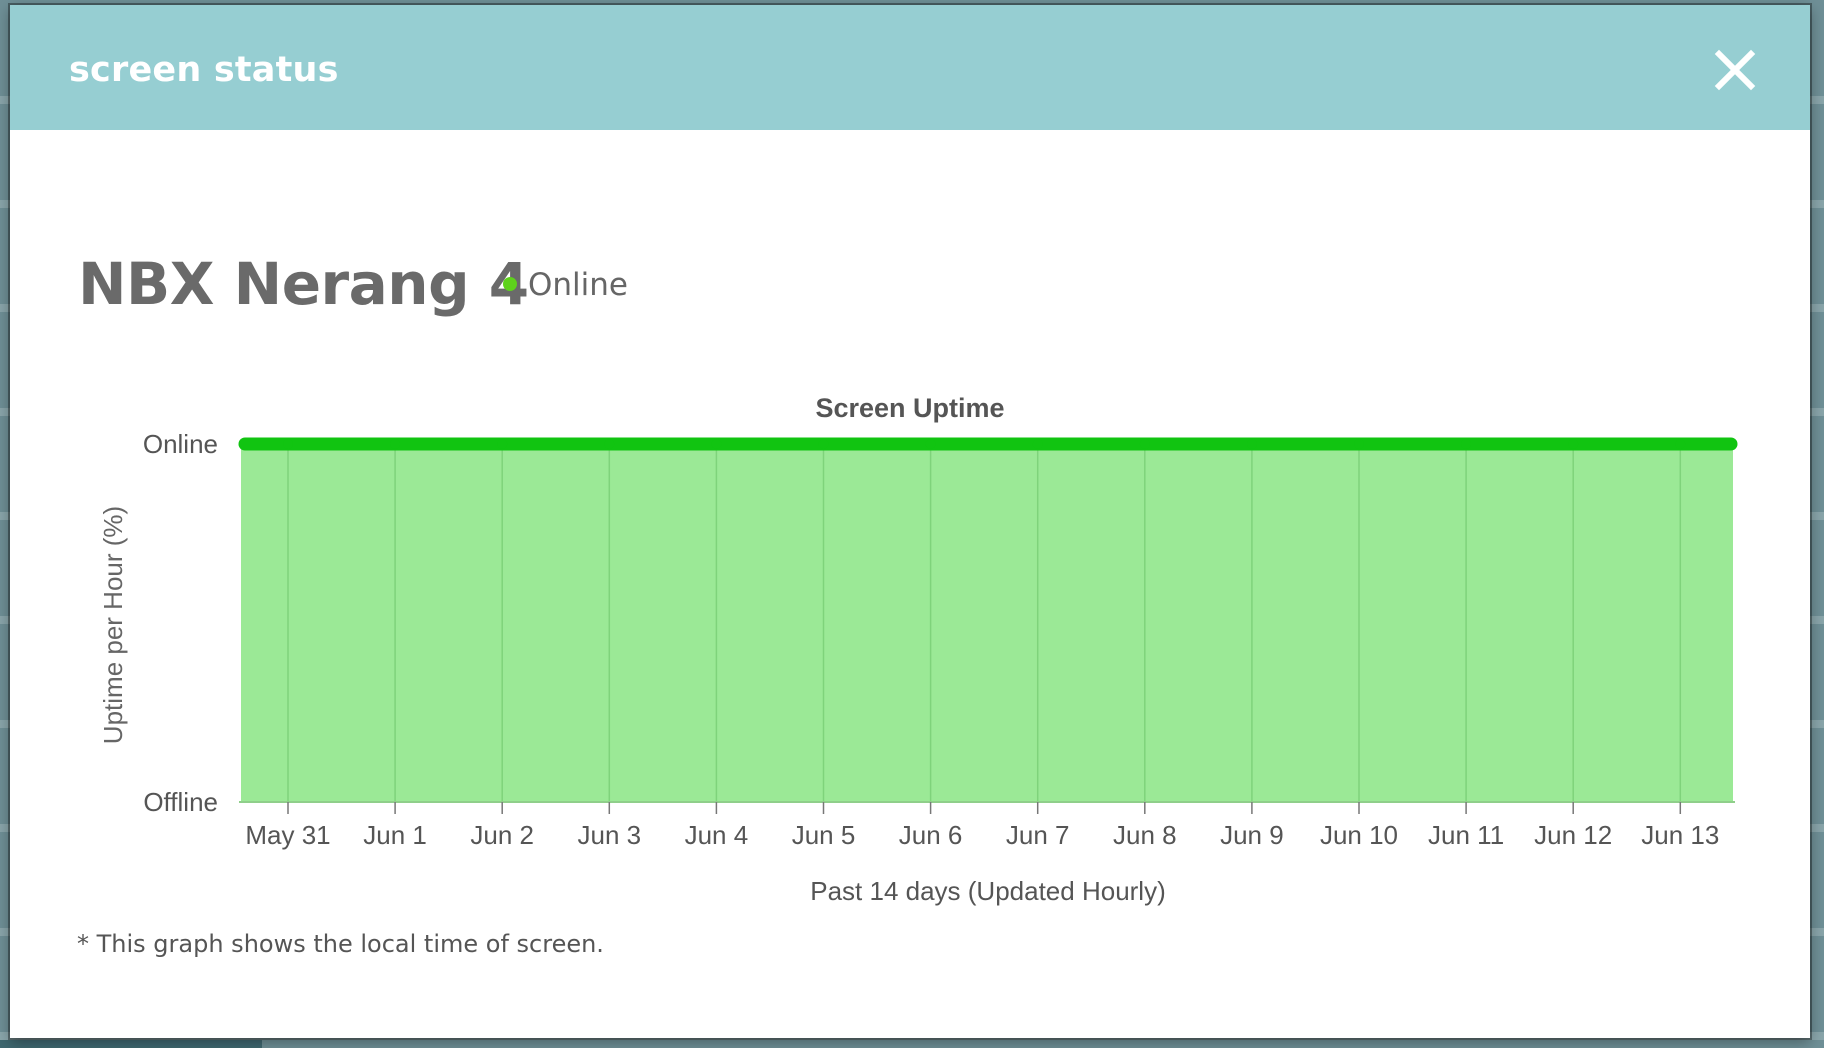  I want to click on x-tick-label: Jun 8, so click(1145, 835).